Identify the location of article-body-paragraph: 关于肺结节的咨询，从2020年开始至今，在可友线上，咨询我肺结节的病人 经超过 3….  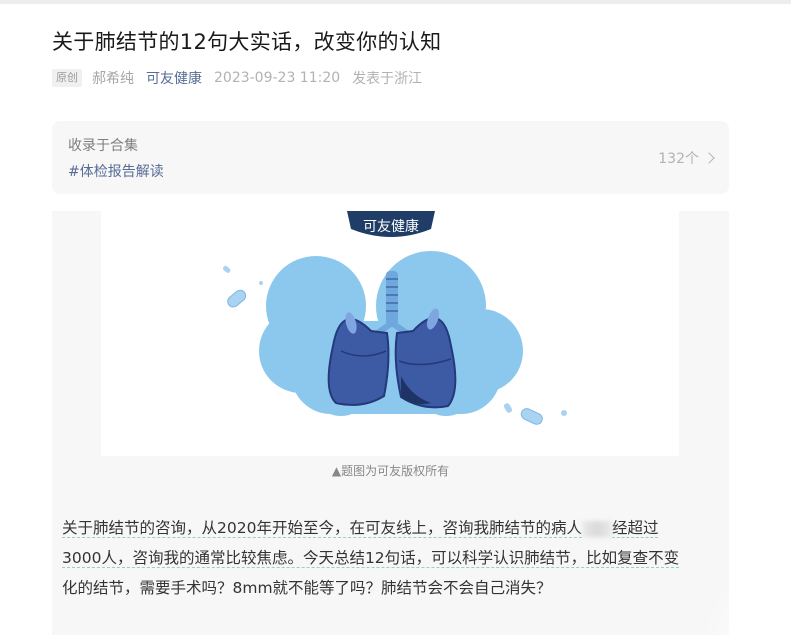
(394, 558).